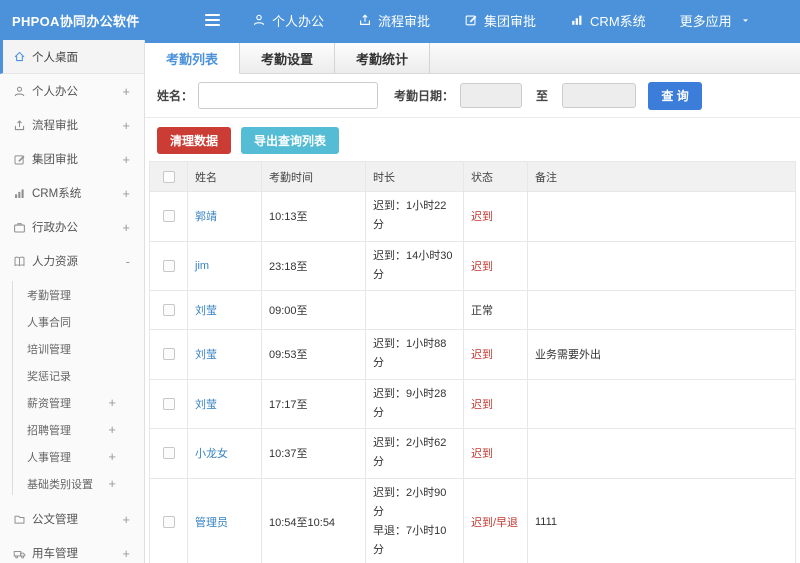 The width and height of the screenshot is (800, 563). Describe the element at coordinates (194, 140) in the screenshot. I see `clean-data-button: 清理数据` at that location.